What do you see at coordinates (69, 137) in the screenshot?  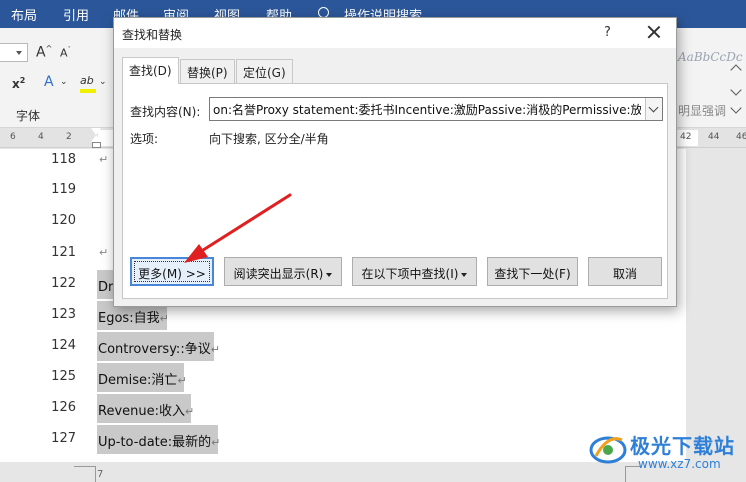 I see `ruler-number: 2` at bounding box center [69, 137].